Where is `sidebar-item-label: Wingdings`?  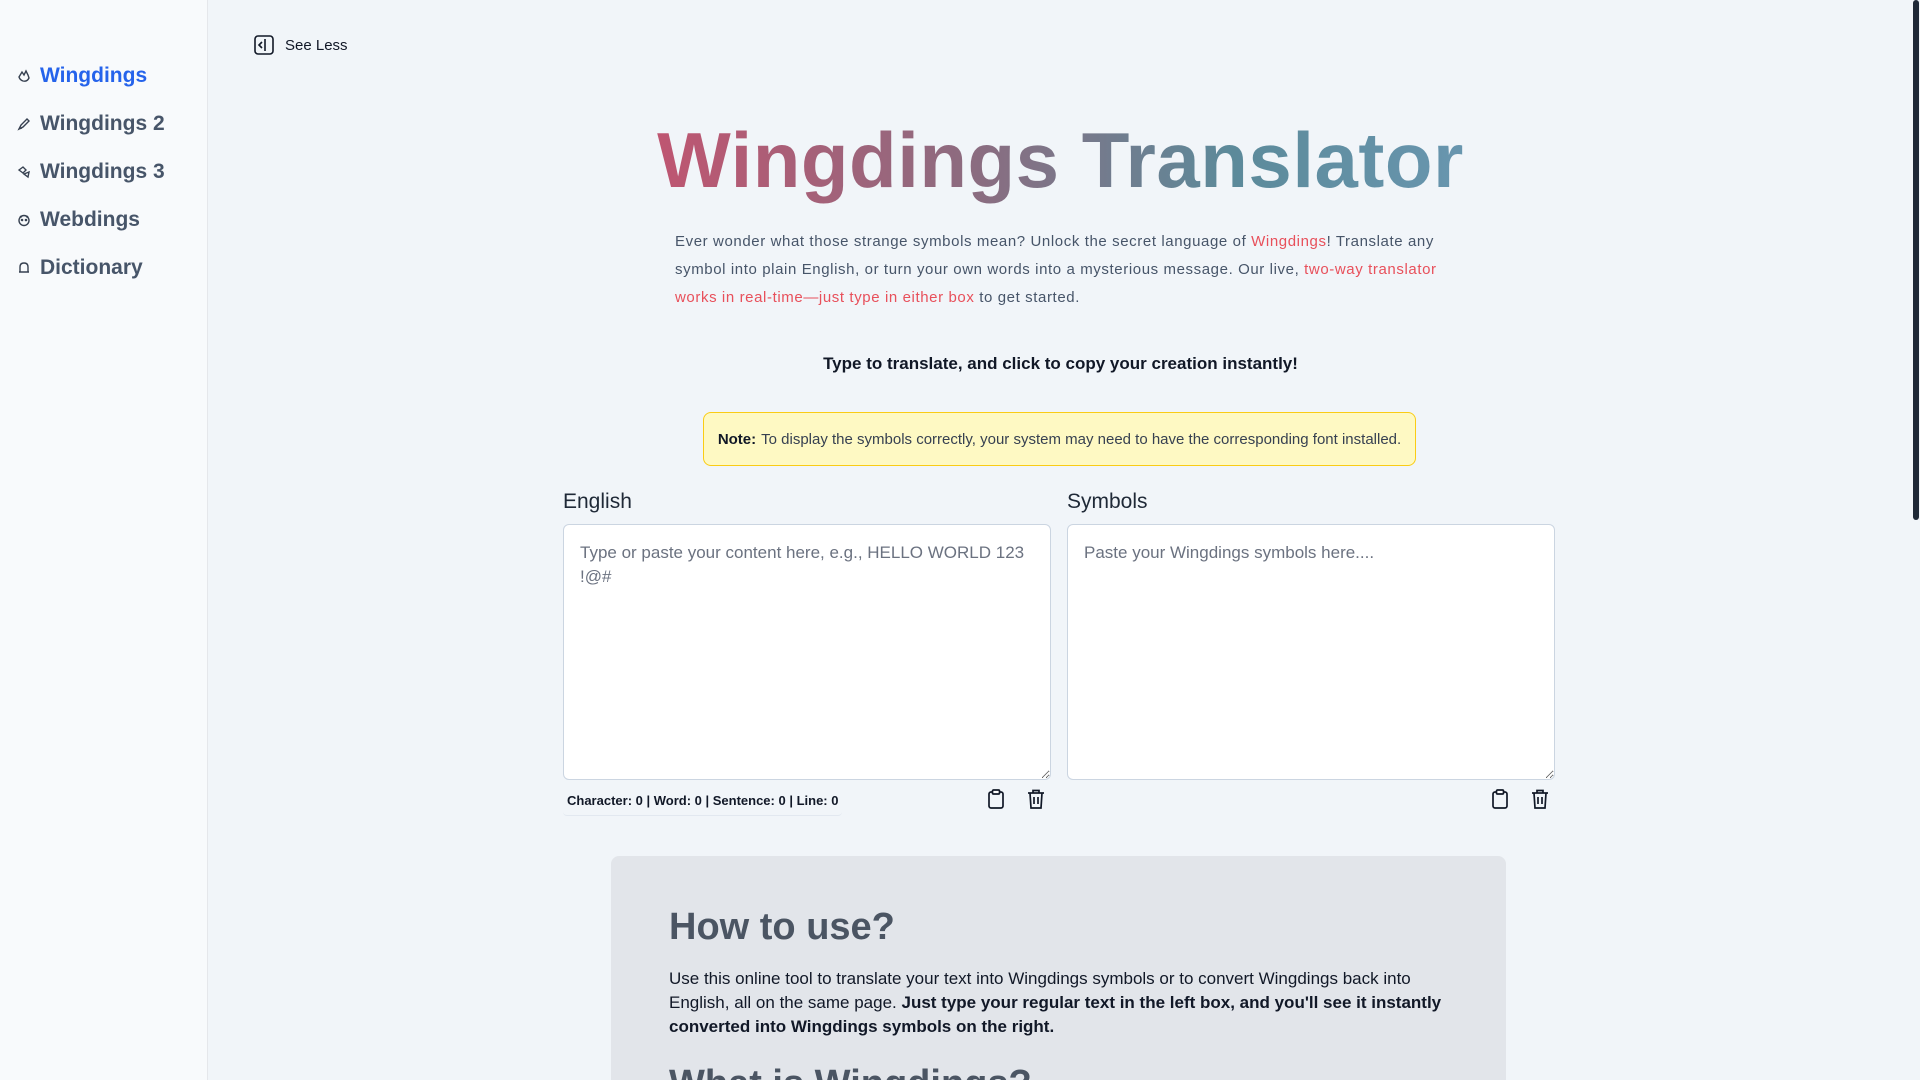 sidebar-item-label: Wingdings is located at coordinates (94, 75).